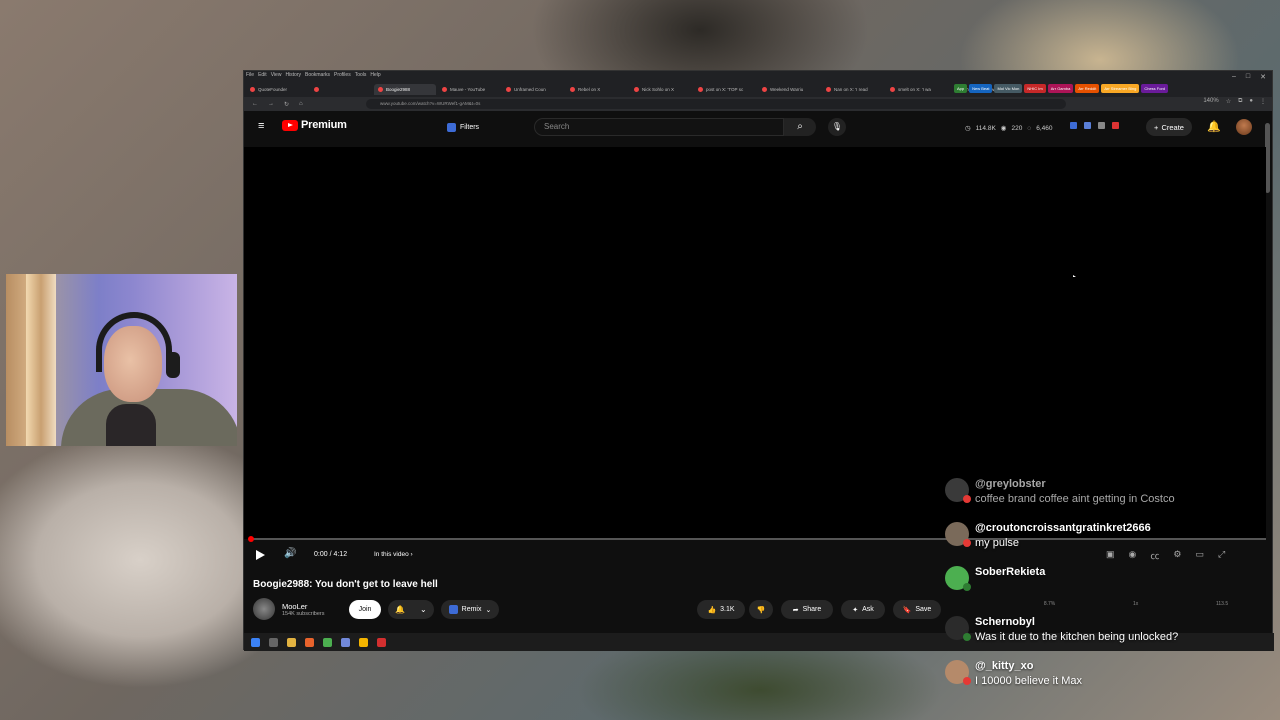 The height and width of the screenshot is (720, 1280). What do you see at coordinates (470, 609) in the screenshot?
I see `remix-button: Remix ⌄` at bounding box center [470, 609].